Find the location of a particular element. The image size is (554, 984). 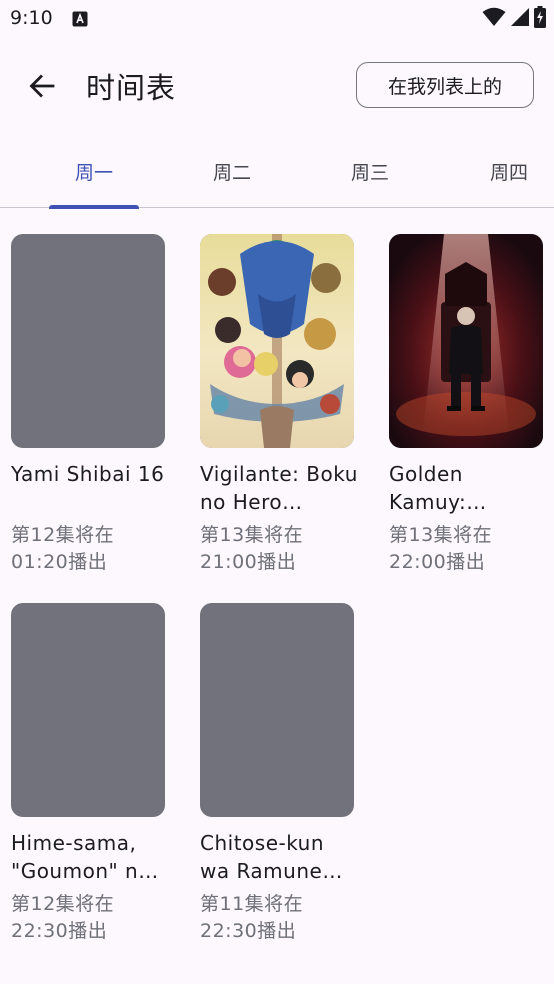

show-title: Yami Shibai 16 is located at coordinates (88, 474).